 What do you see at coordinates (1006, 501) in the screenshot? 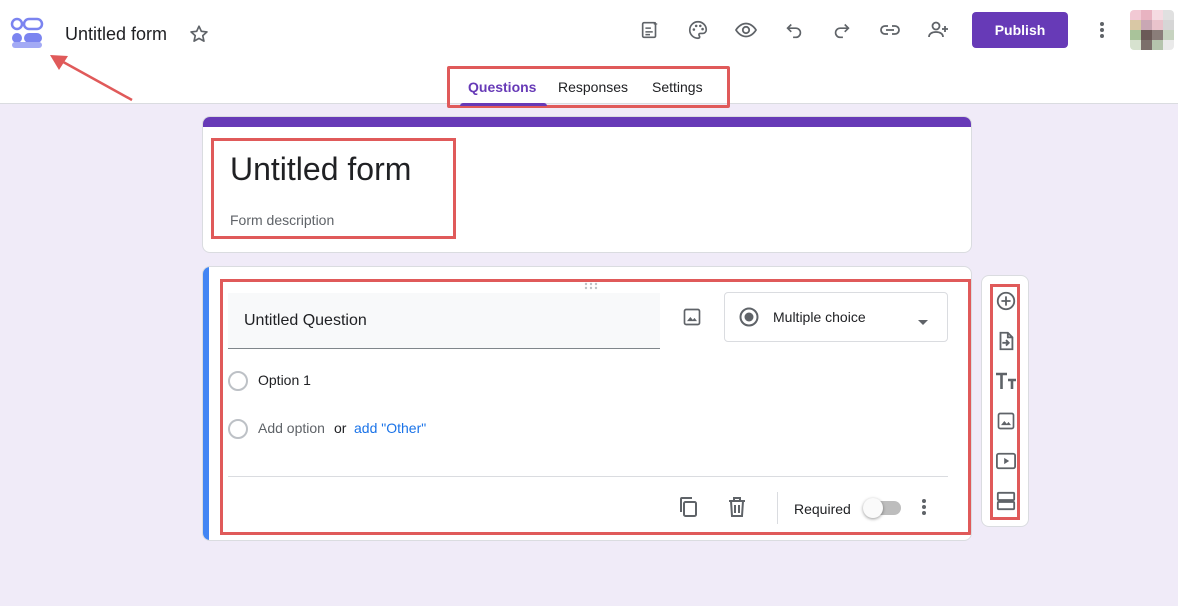
I see `add-section-icon` at bounding box center [1006, 501].